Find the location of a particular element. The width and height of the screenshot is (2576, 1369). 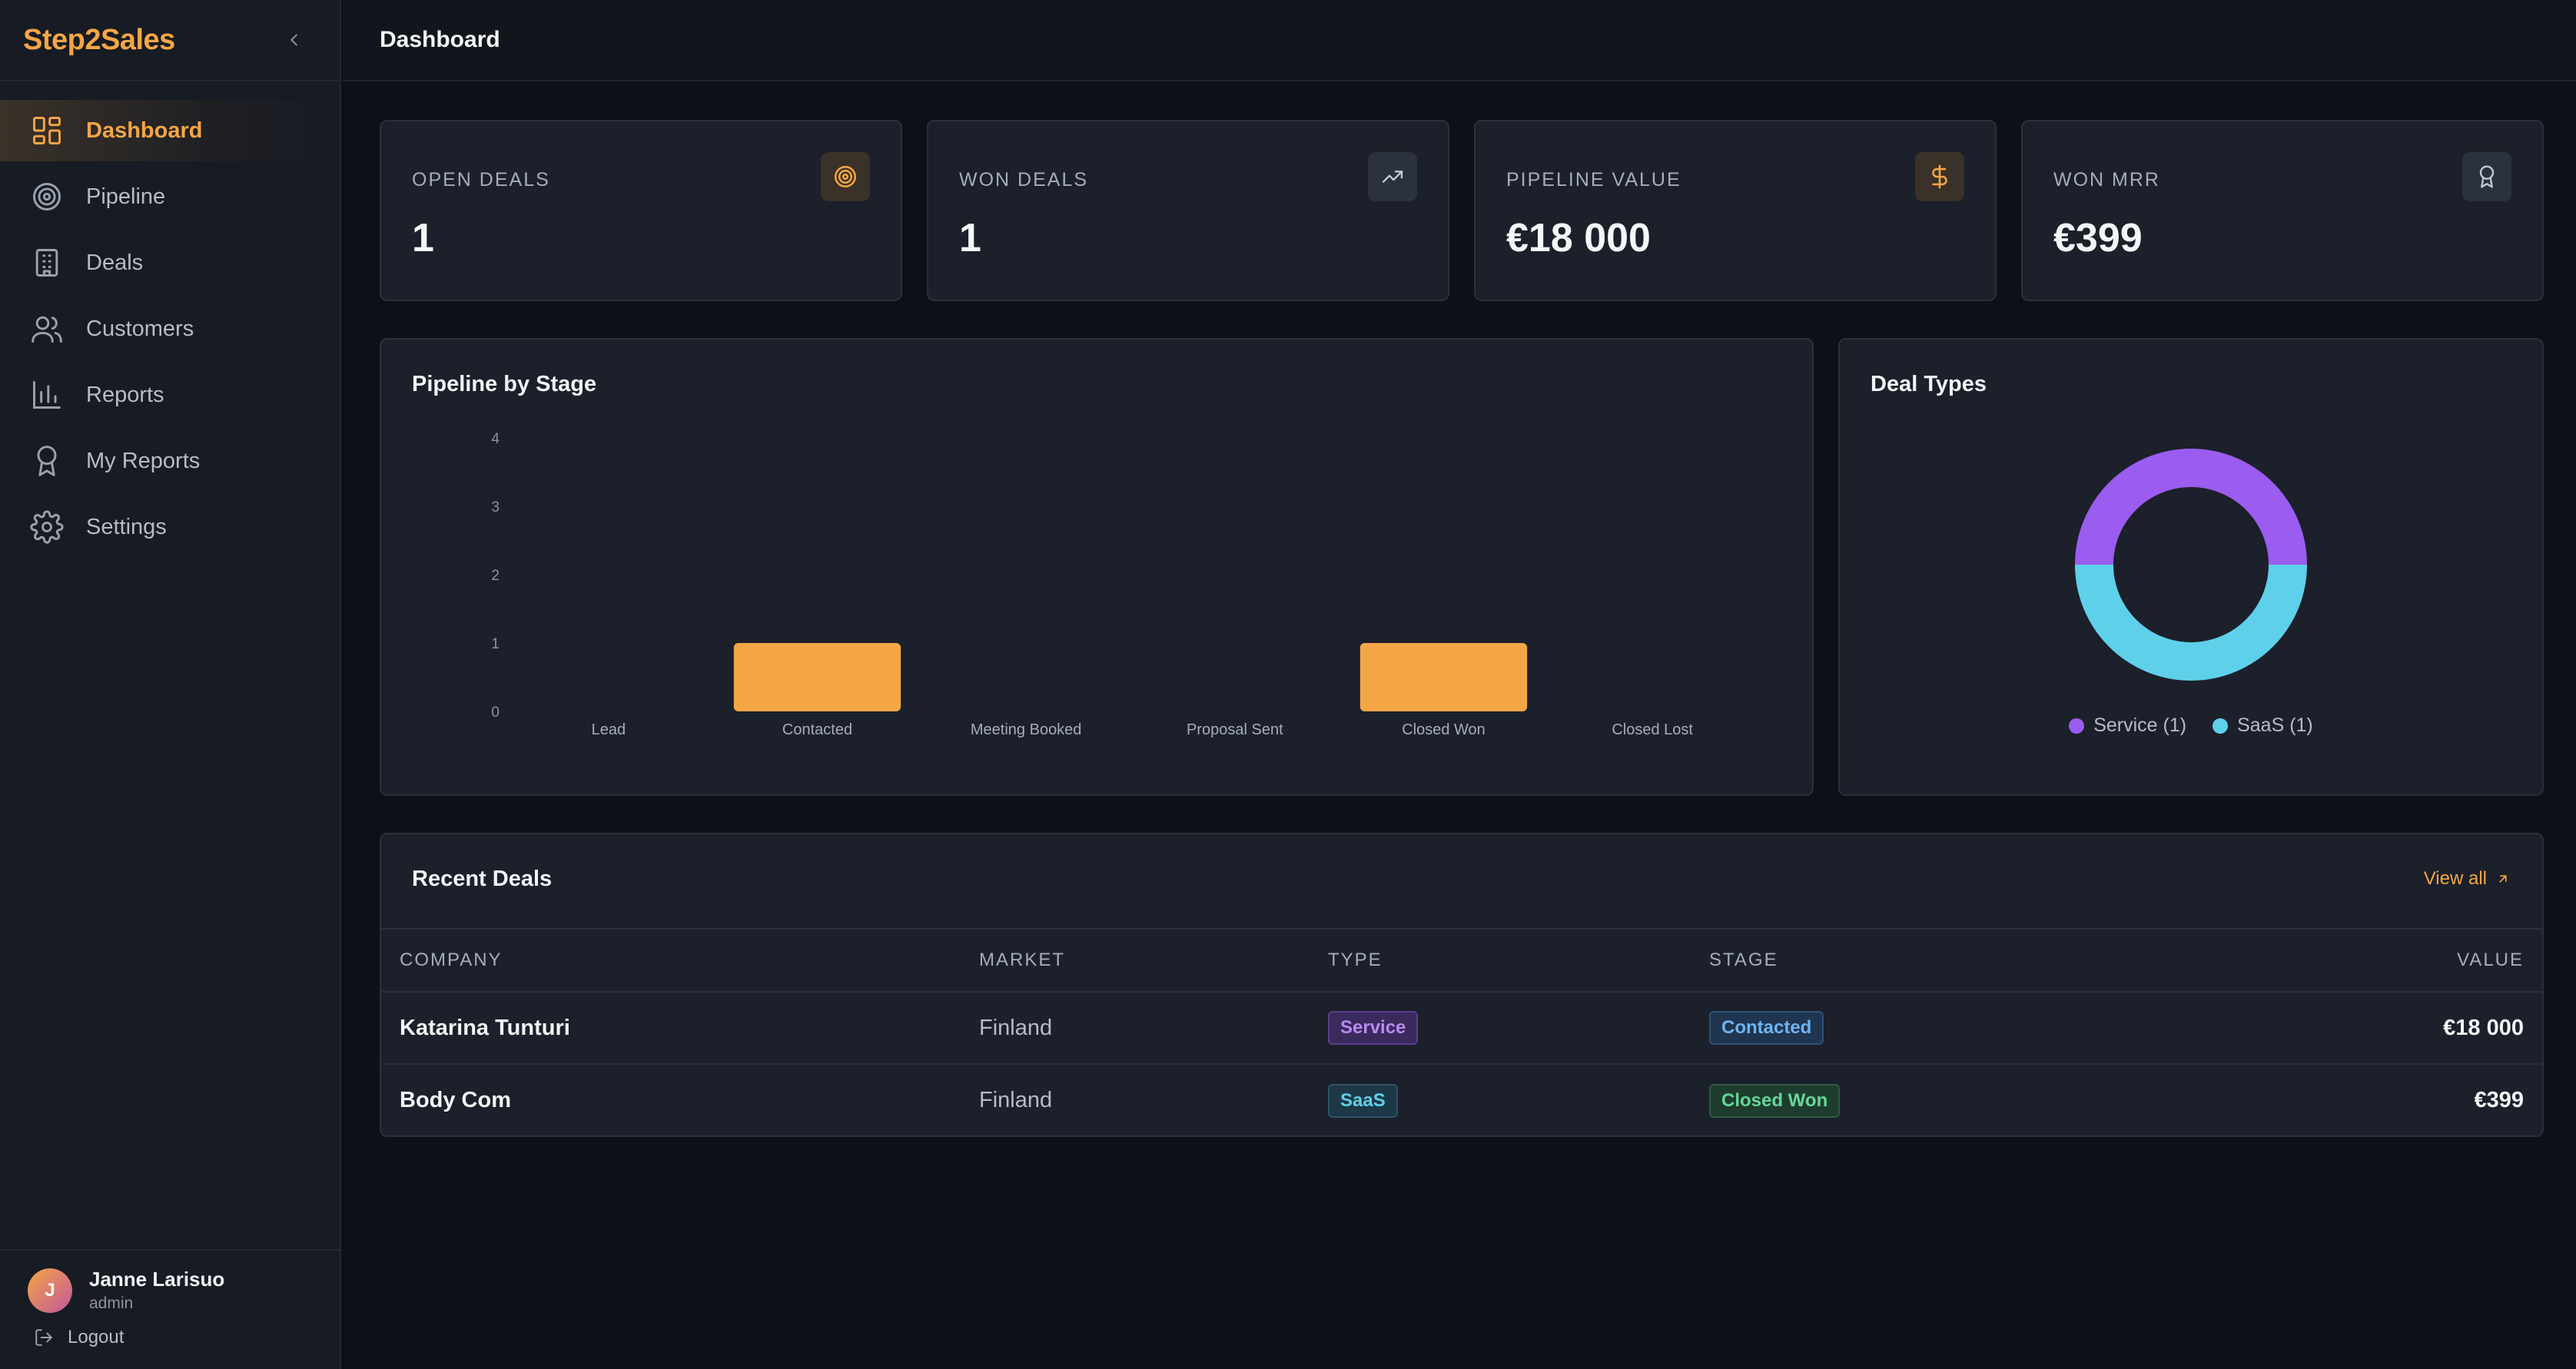

legend-dot is located at coordinates (2221, 726).